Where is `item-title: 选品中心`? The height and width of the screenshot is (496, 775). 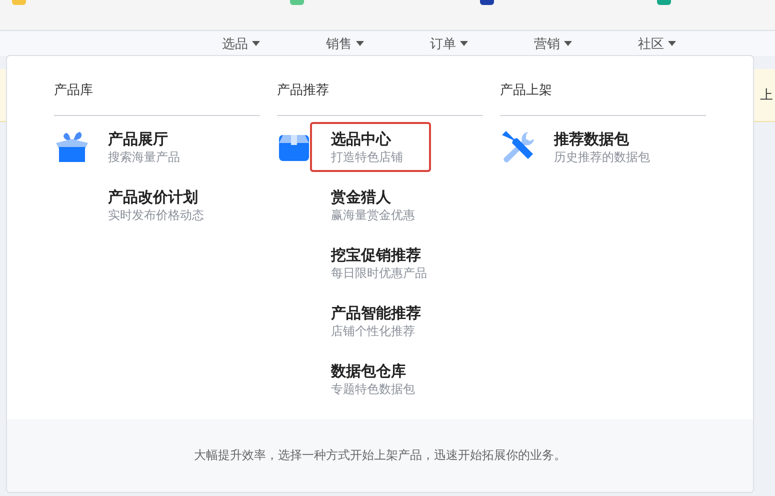
item-title: 选品中心 is located at coordinates (361, 139).